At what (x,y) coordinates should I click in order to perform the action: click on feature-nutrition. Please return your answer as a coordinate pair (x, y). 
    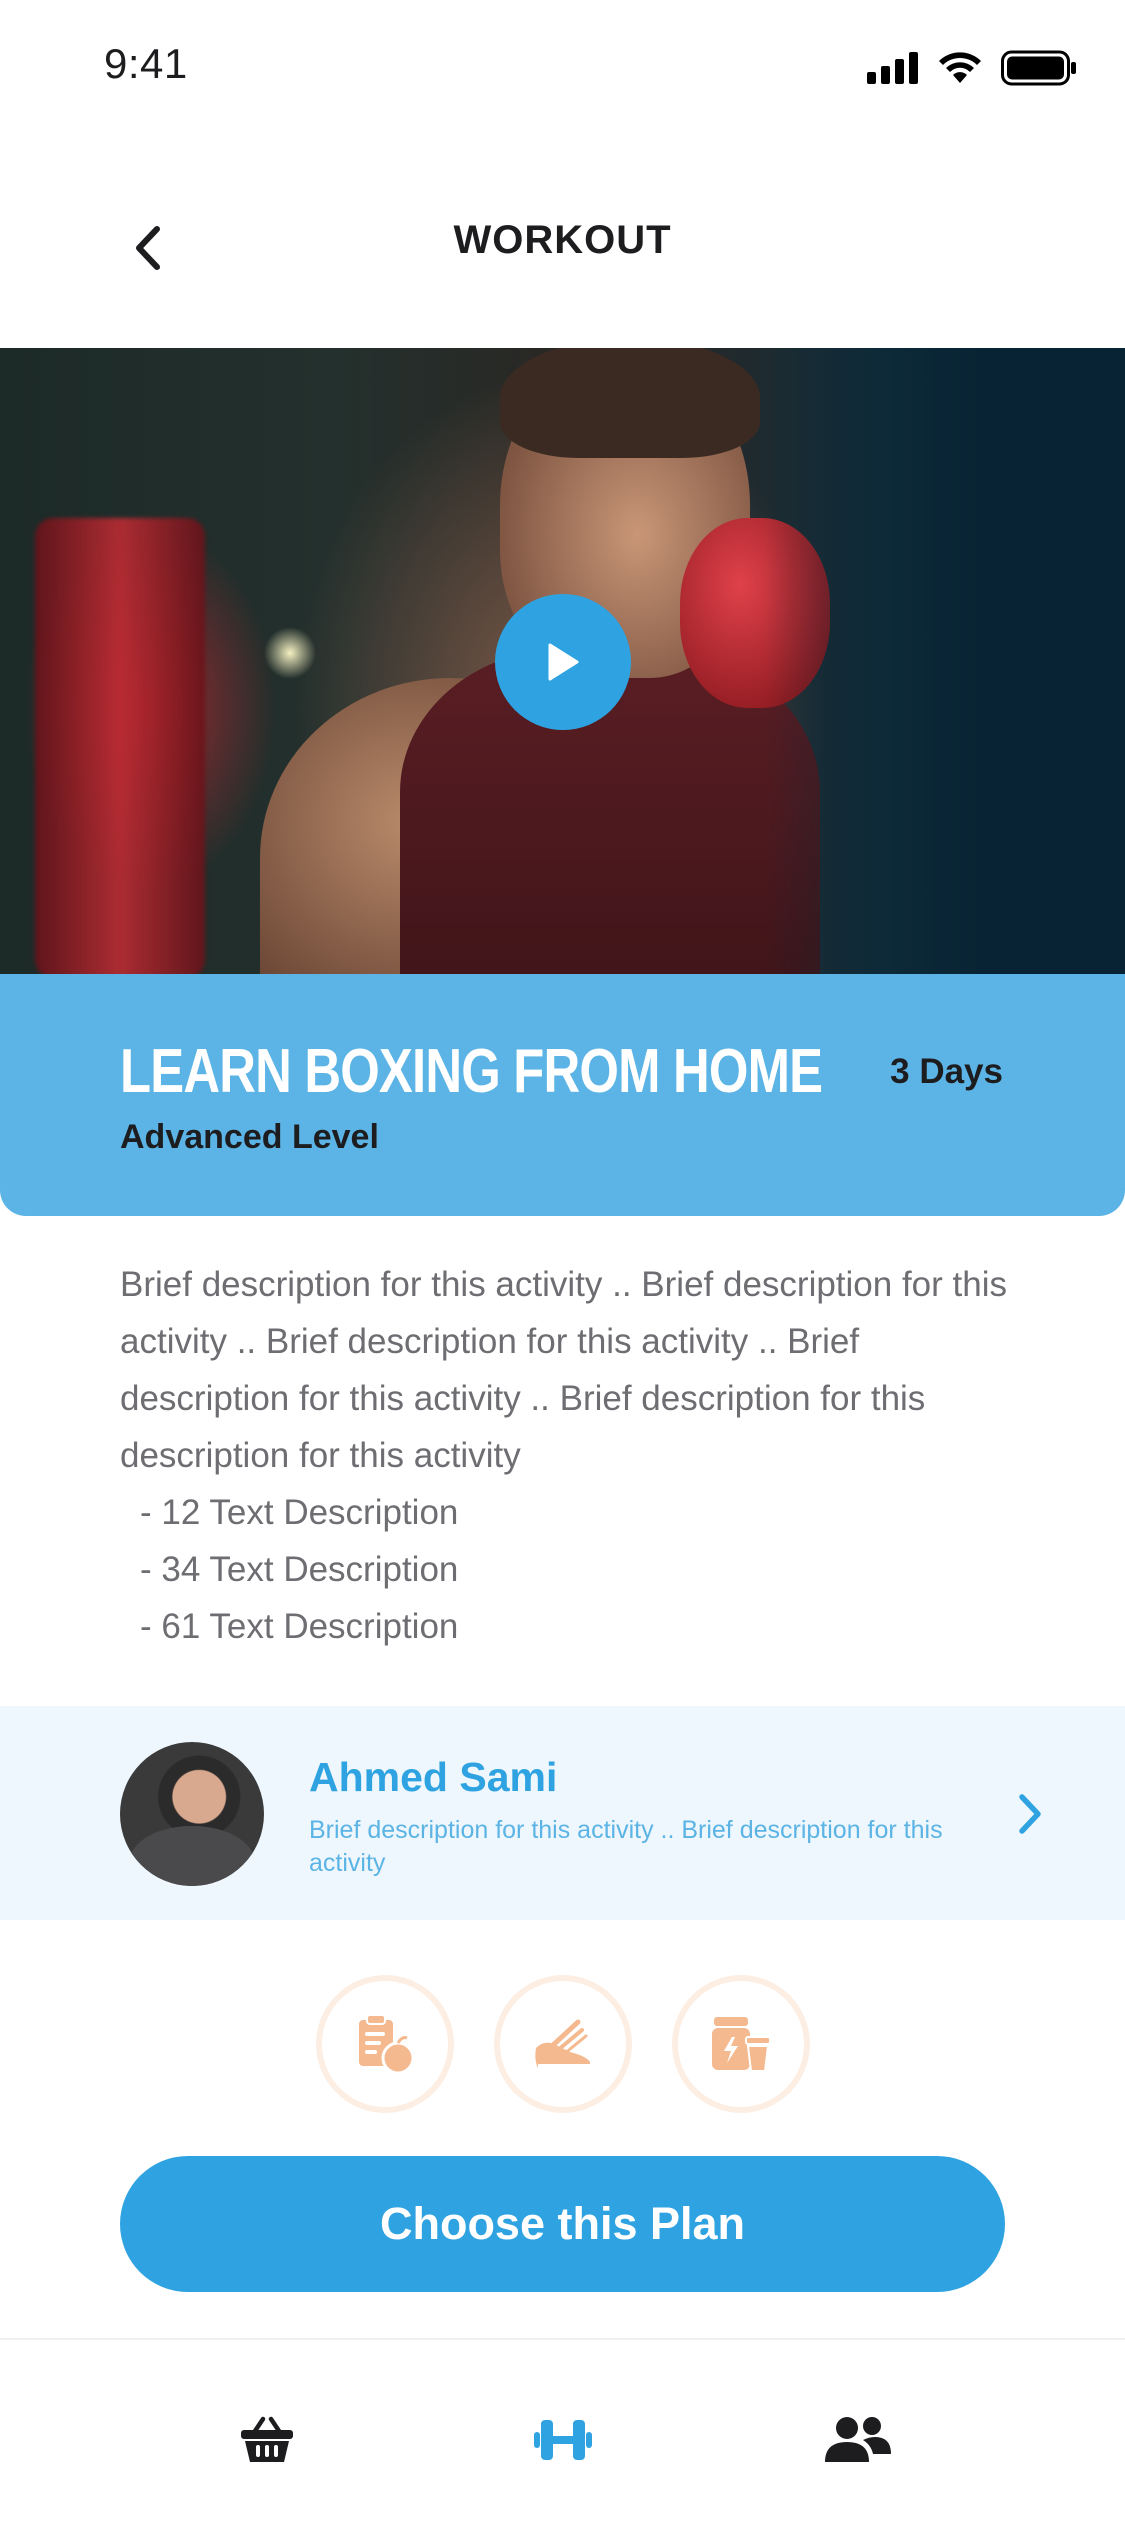
    Looking at the image, I should click on (384, 2044).